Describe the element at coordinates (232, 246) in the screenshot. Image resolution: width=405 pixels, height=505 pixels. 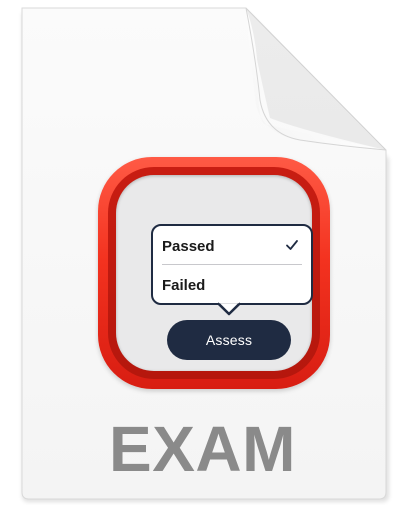
I see `option-passed: Passed` at that location.